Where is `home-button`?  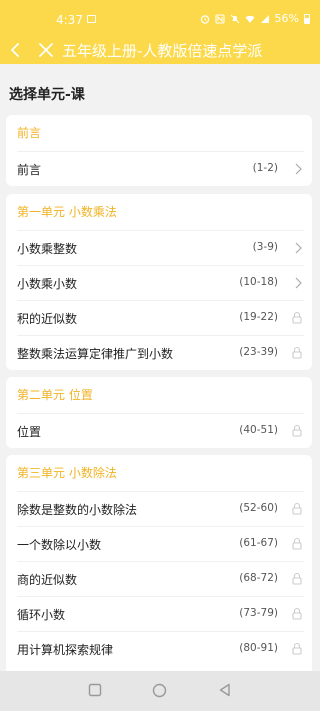 home-button is located at coordinates (159, 690).